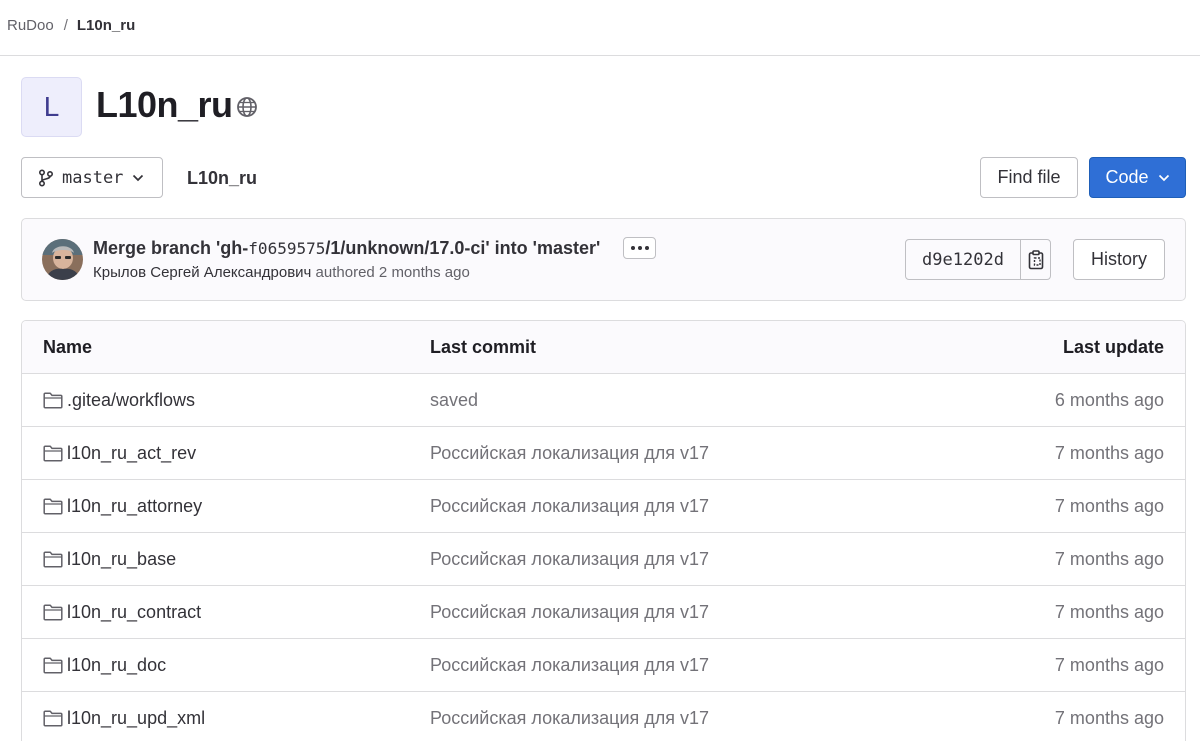  What do you see at coordinates (483, 347) in the screenshot?
I see `column-header-last-commit: Last commit` at bounding box center [483, 347].